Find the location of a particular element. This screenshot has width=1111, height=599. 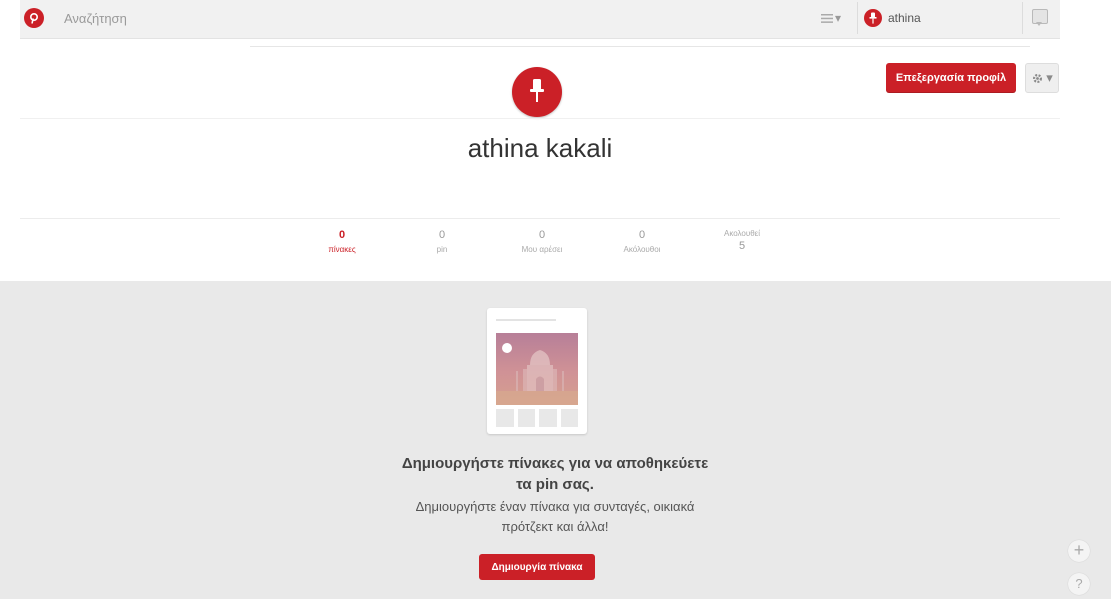

profile-avatar is located at coordinates (537, 92).